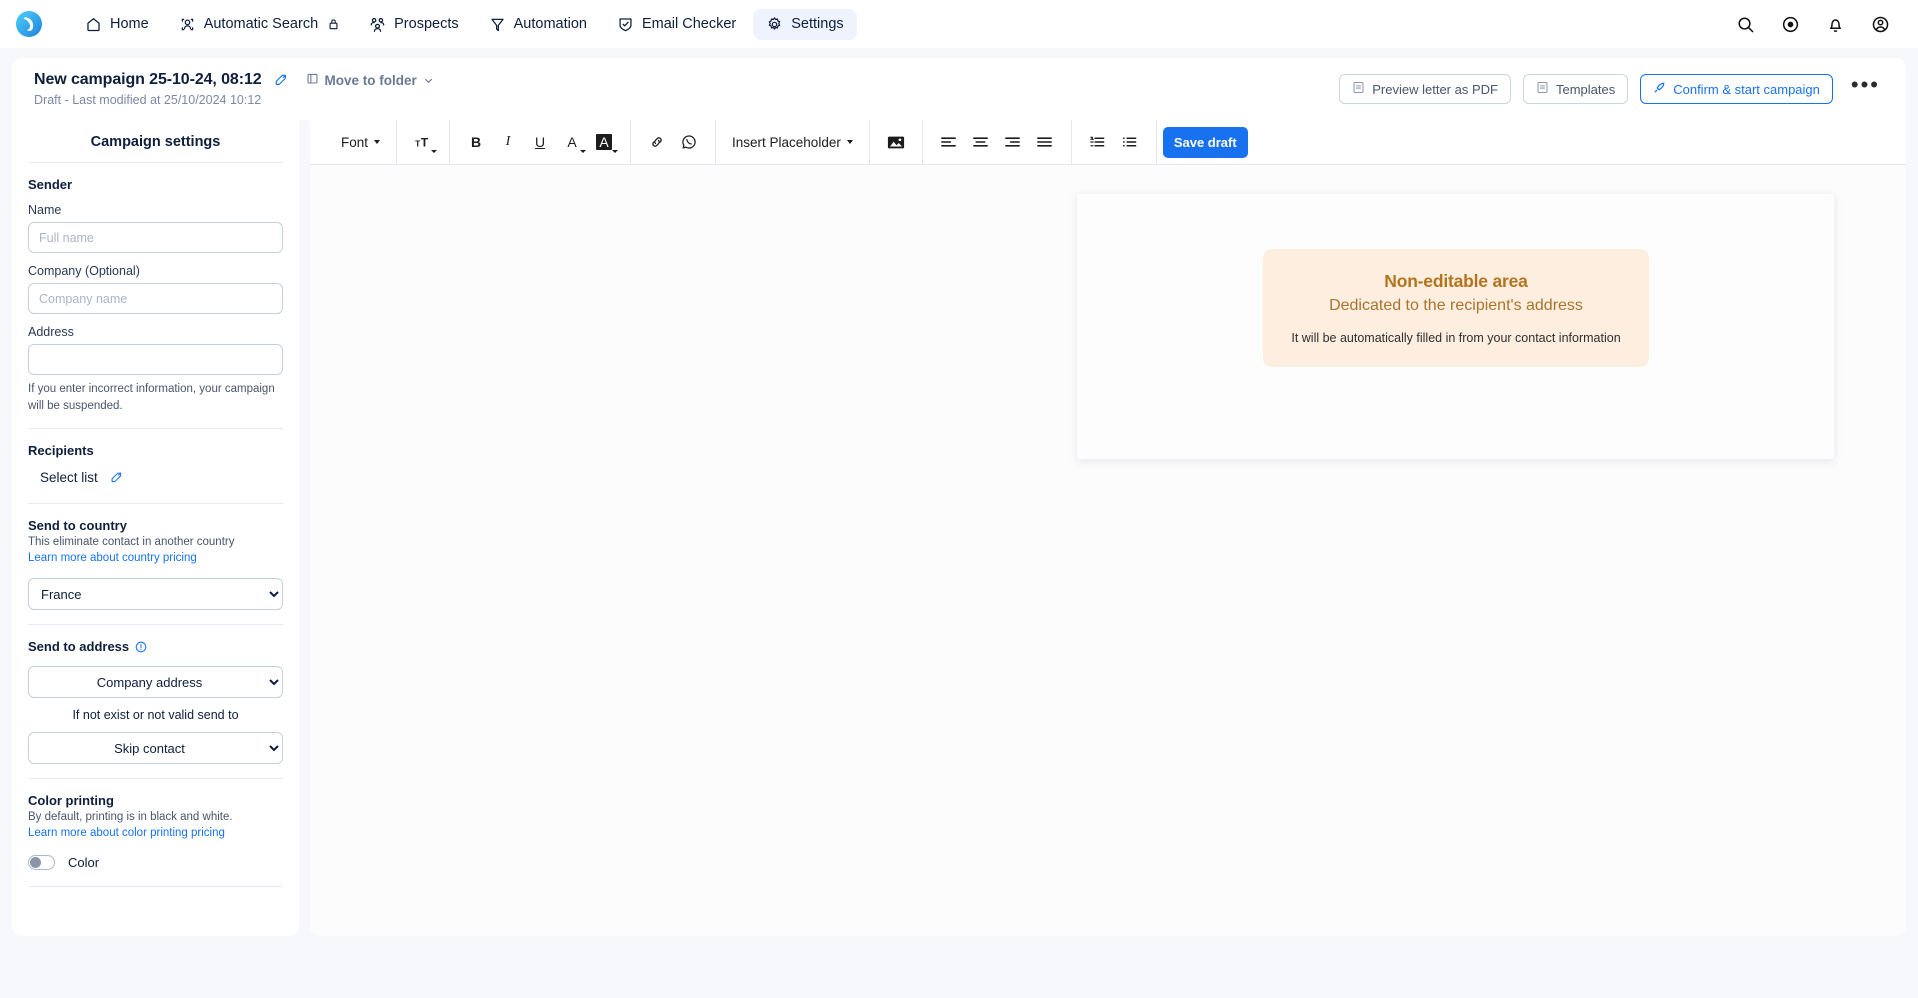  I want to click on text-color-label: A, so click(572, 142).